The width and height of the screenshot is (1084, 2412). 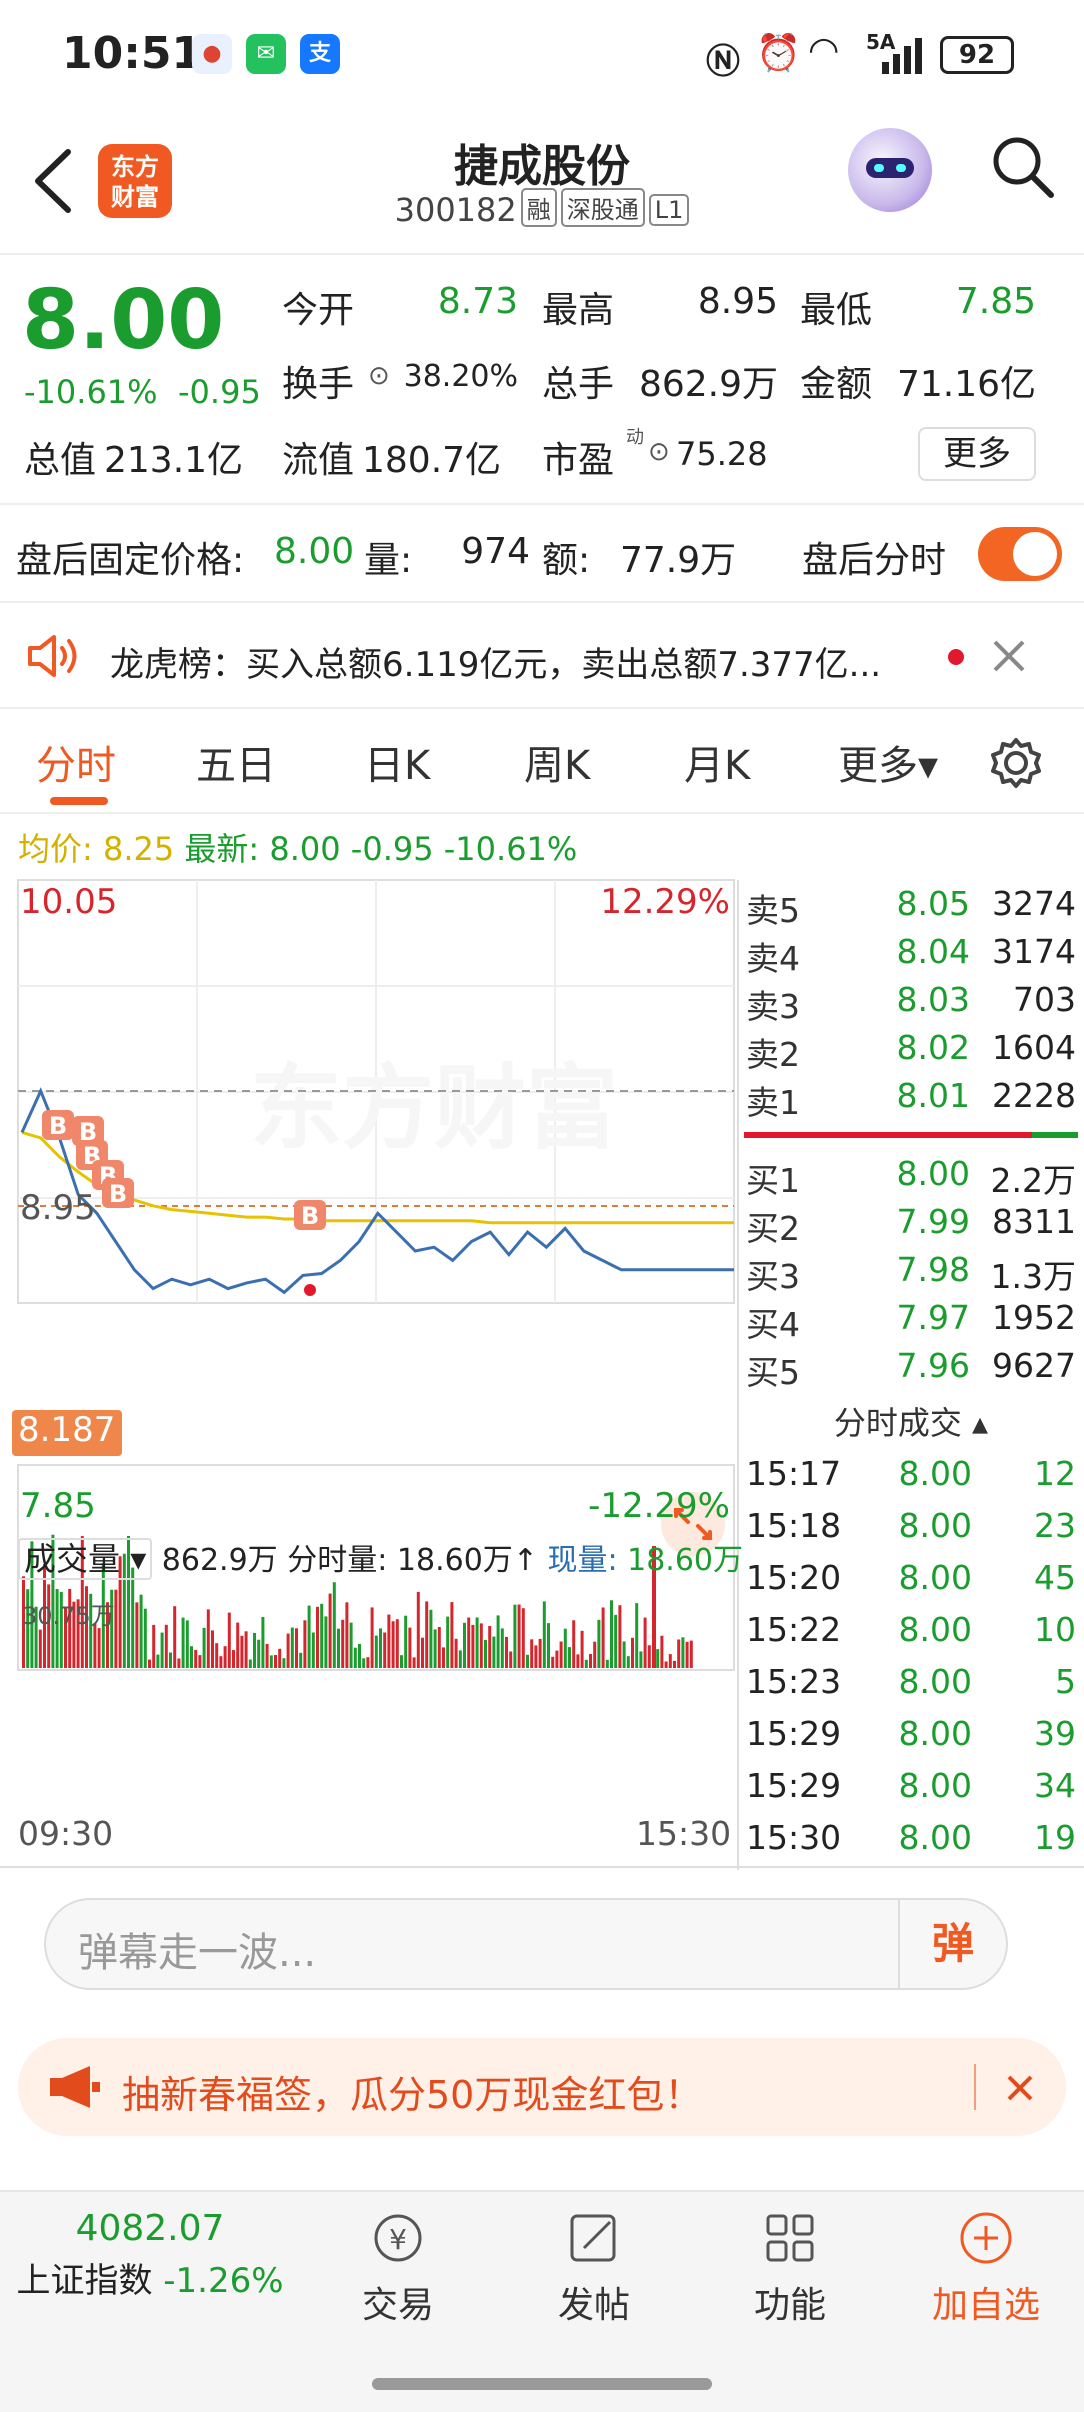 What do you see at coordinates (773, 1006) in the screenshot?
I see `ask3-label: 卖3` at bounding box center [773, 1006].